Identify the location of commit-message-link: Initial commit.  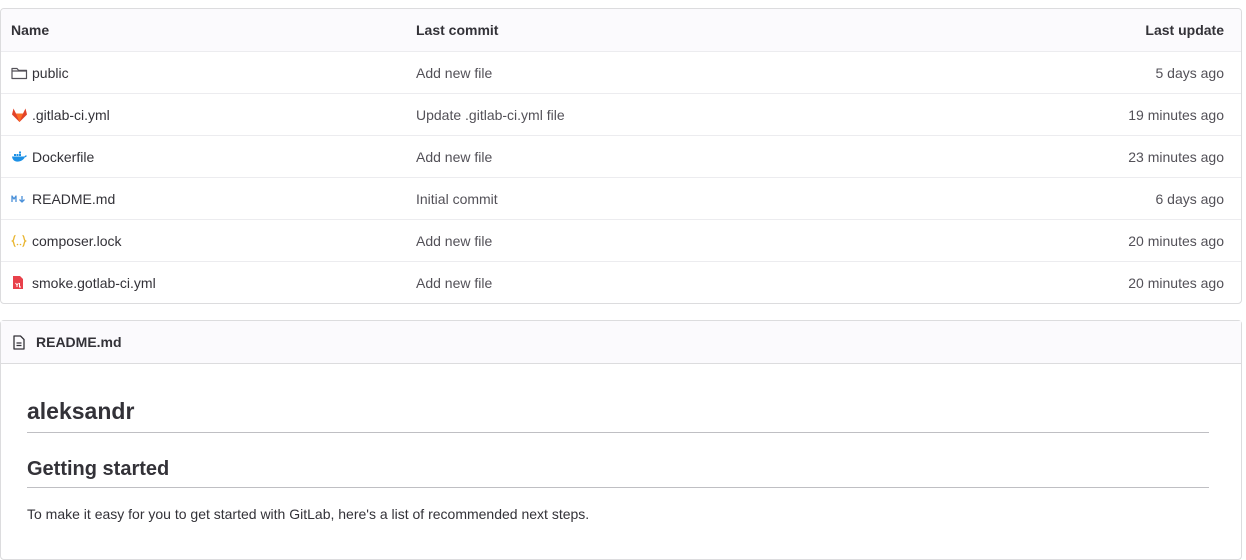
(457, 199).